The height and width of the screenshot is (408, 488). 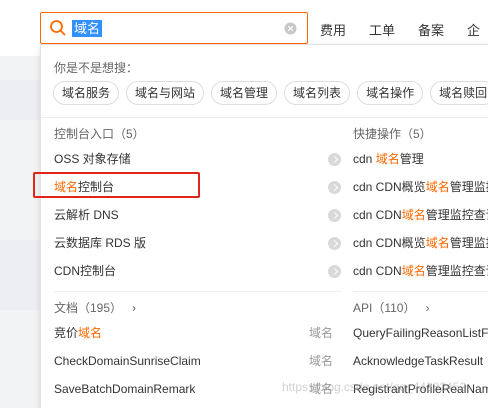 What do you see at coordinates (473, 29) in the screenshot?
I see `nav-item-enterprise: 企` at bounding box center [473, 29].